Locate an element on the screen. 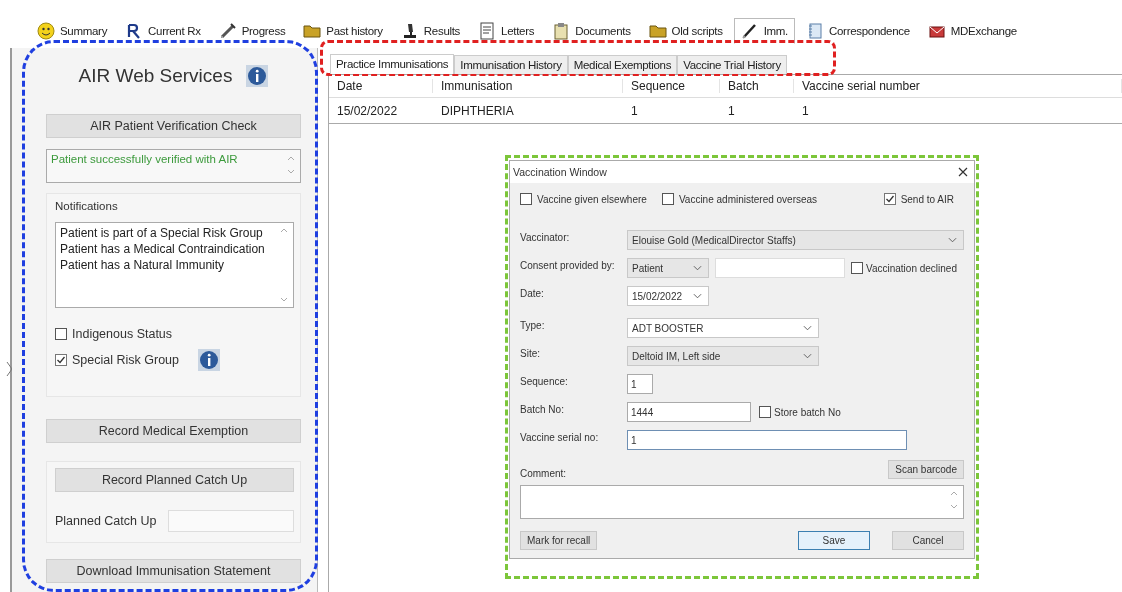 This screenshot has width=1122, height=592. field-label: Vaccinator: is located at coordinates (545, 237).